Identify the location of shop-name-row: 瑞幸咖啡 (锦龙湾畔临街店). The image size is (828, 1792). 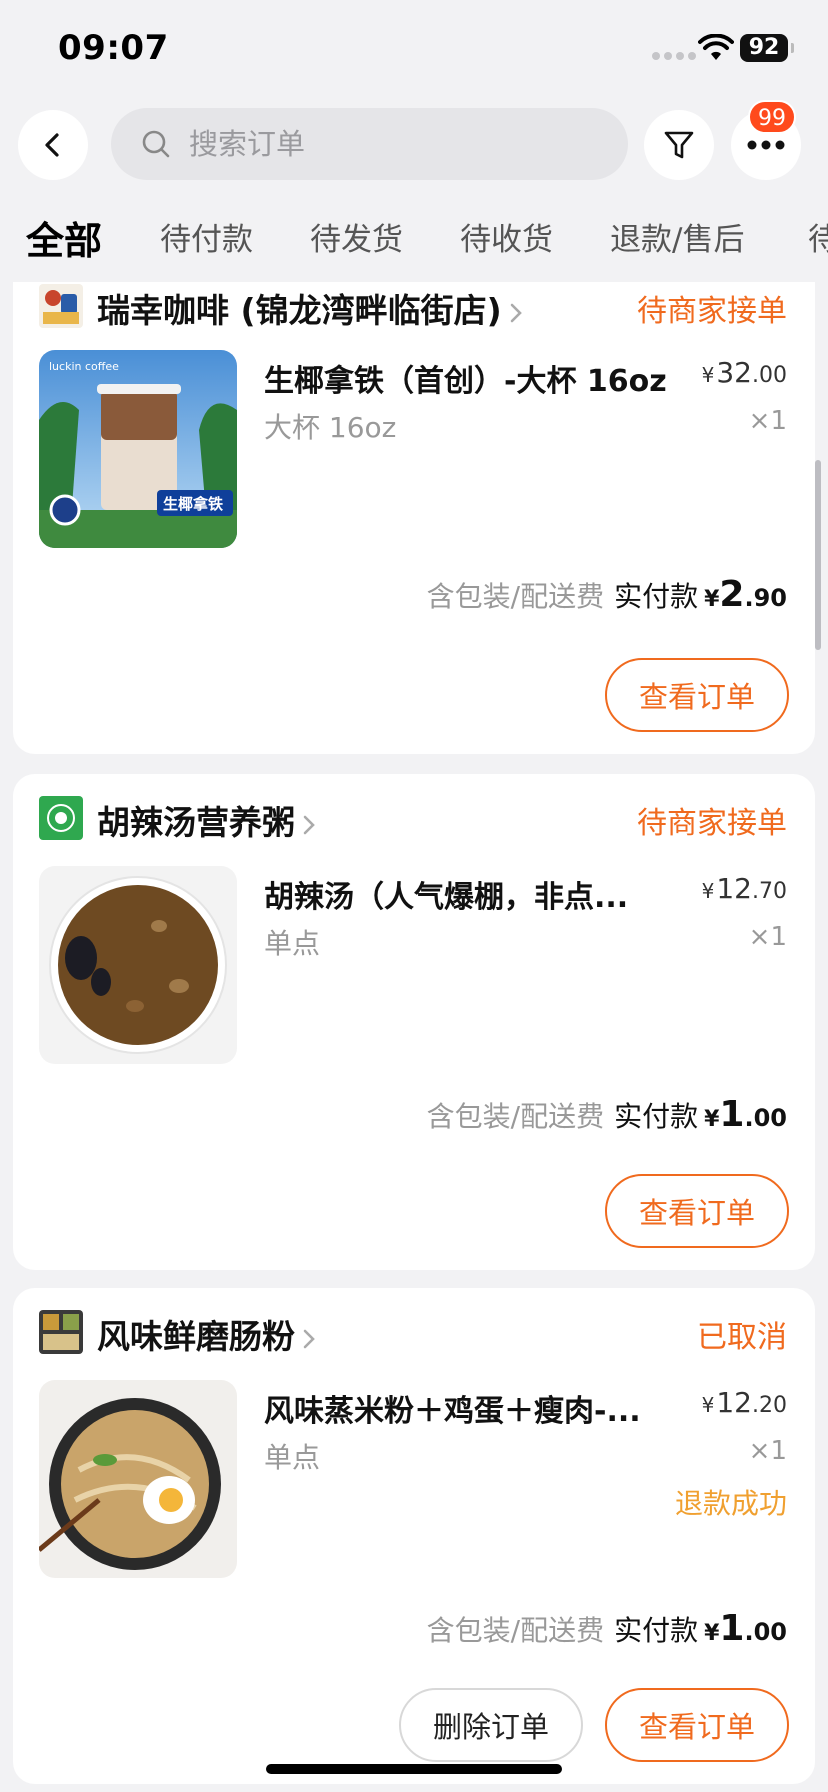
(310, 308).